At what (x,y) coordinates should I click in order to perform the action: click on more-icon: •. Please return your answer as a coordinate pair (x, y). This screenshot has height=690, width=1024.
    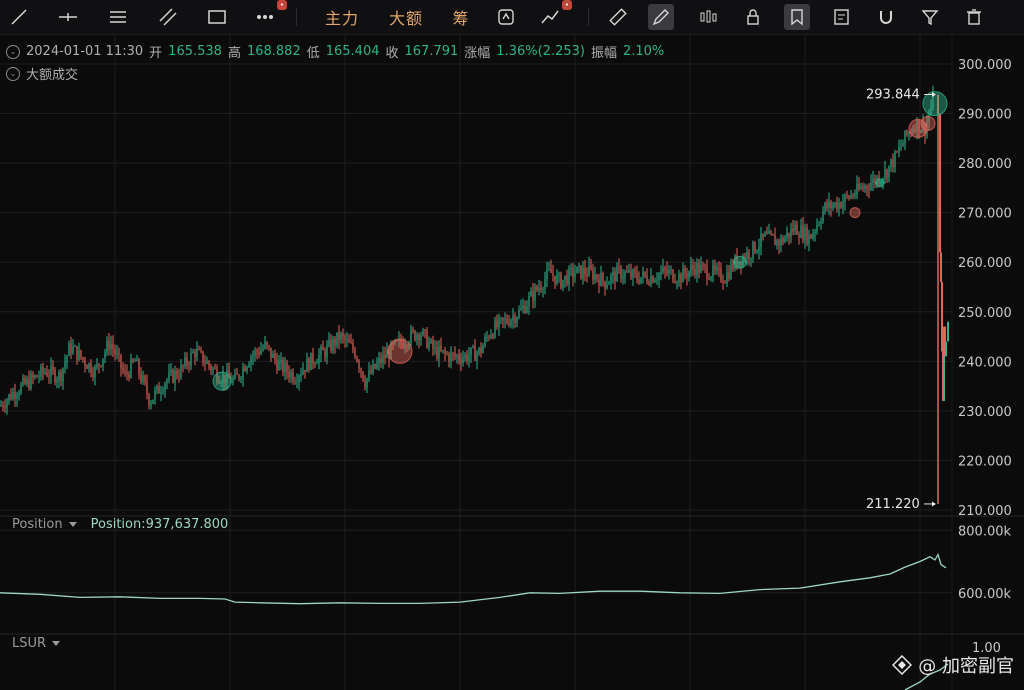
    Looking at the image, I should click on (270, 15).